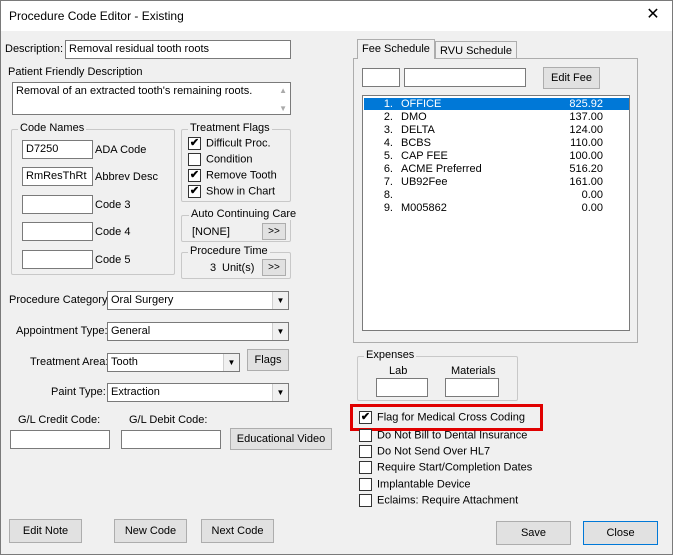  Describe the element at coordinates (592, 208) in the screenshot. I see `row-value: 0.00` at that location.